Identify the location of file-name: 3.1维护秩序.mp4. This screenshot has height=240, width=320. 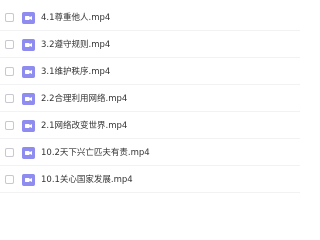
(75, 72).